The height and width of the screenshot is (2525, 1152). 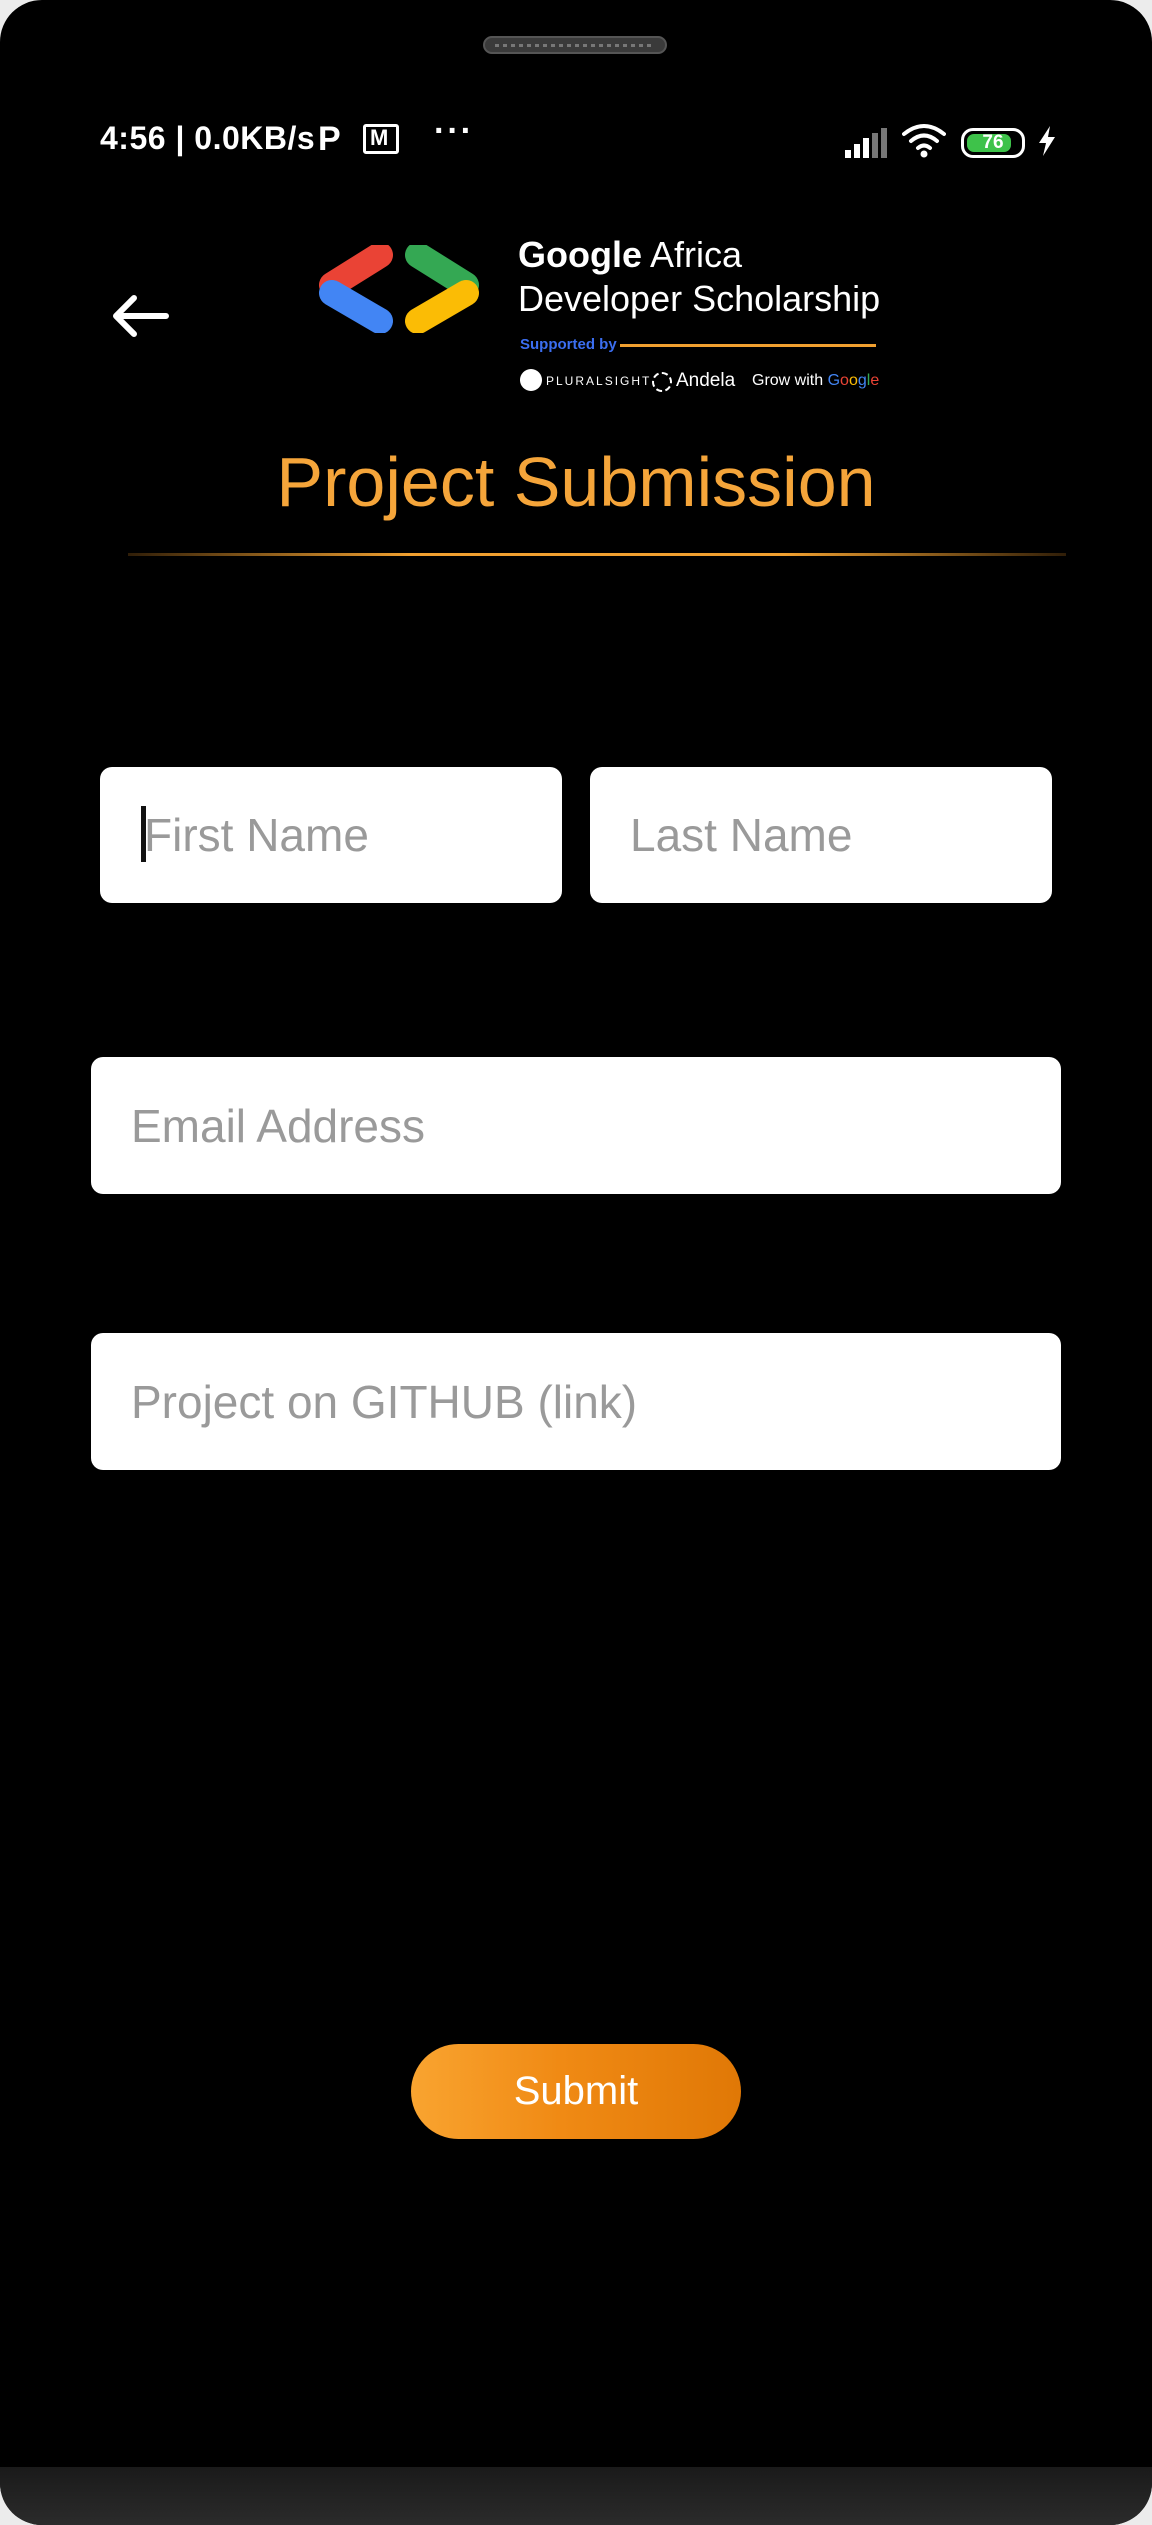 I want to click on title-divider, so click(x=597, y=554).